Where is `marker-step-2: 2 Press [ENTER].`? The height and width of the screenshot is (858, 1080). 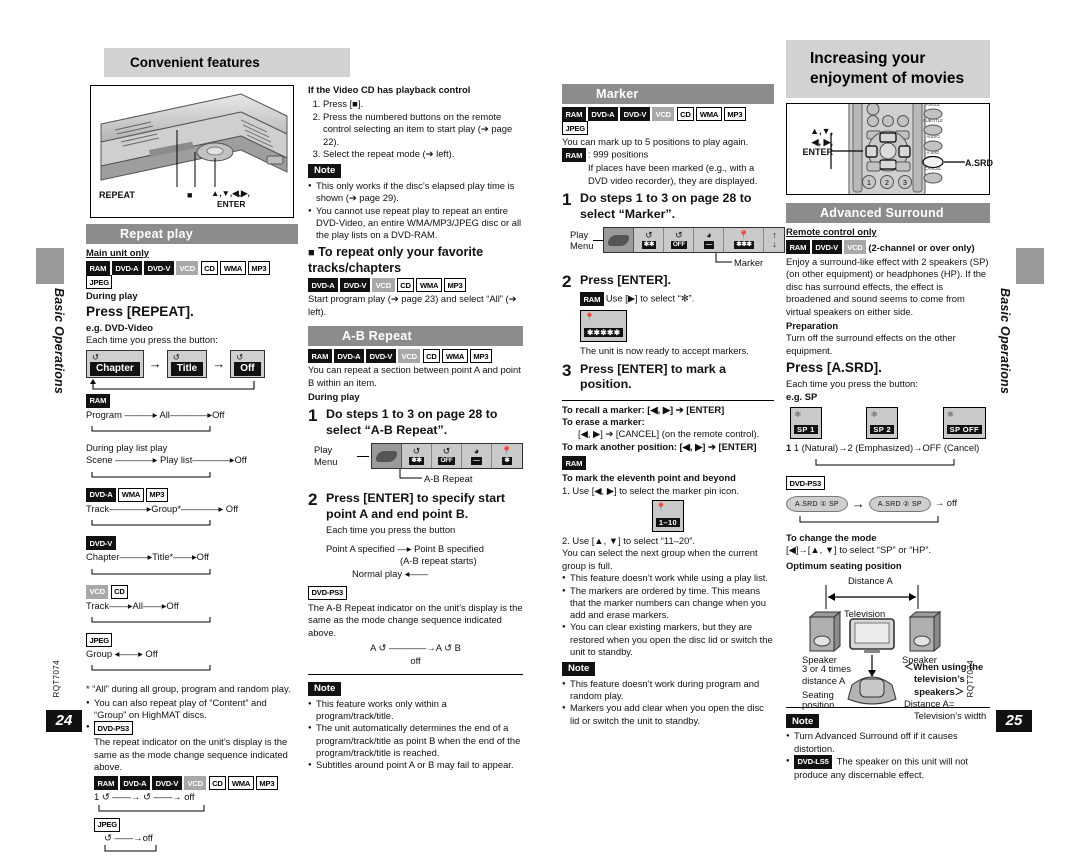 marker-step-2: 2 Press [ENTER]. is located at coordinates (668, 281).